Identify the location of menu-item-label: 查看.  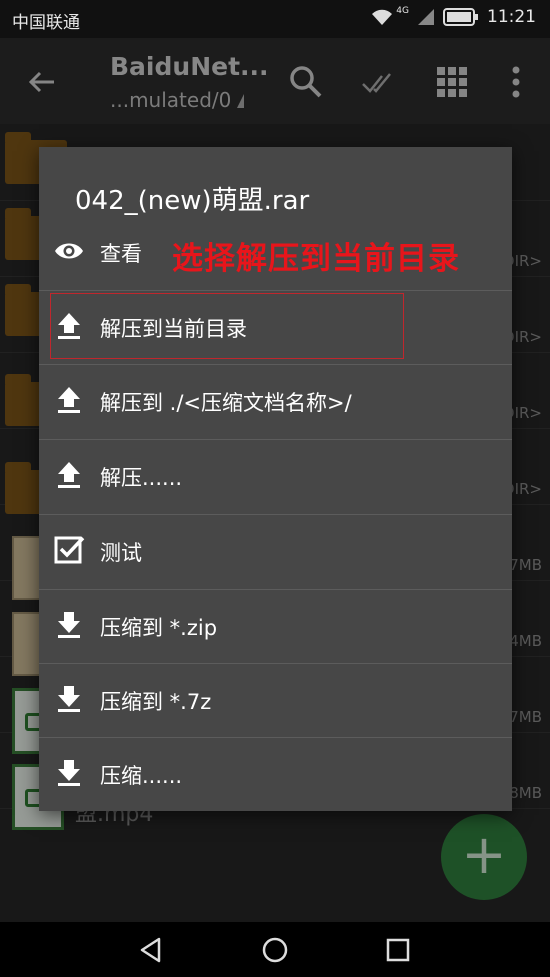
(121, 254).